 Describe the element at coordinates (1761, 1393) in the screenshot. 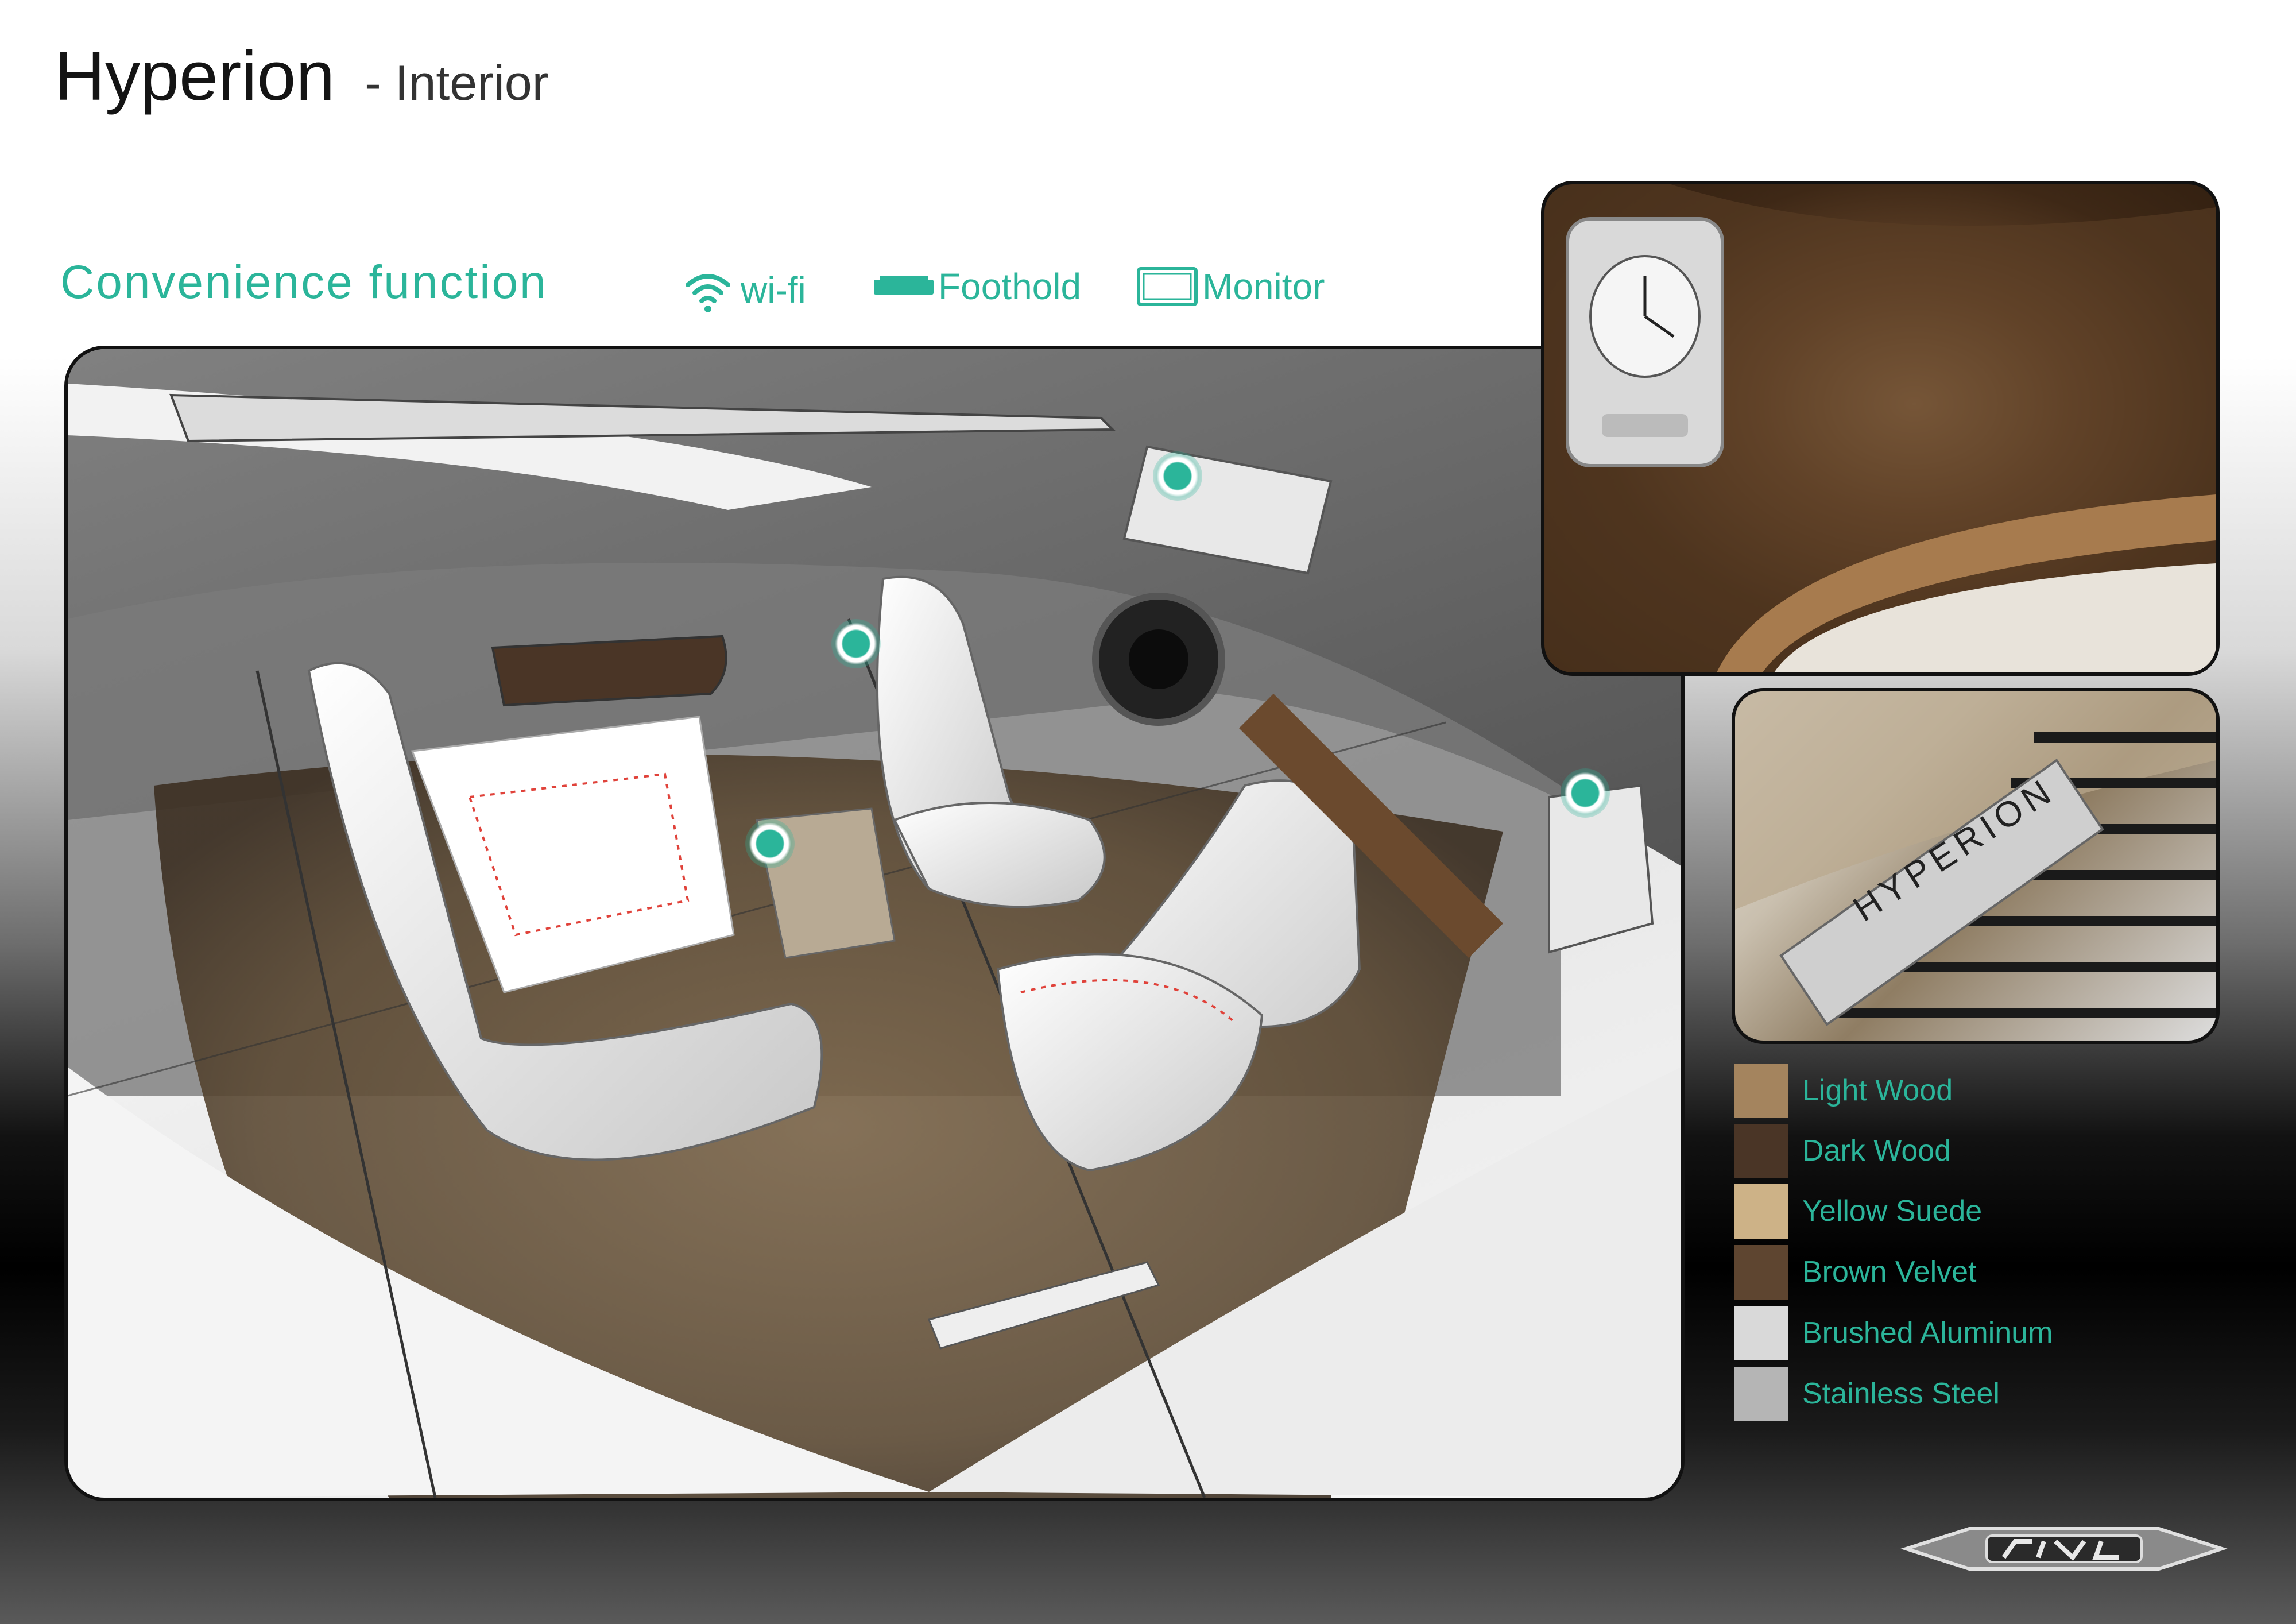

I see `swatch-stainless-steel` at that location.